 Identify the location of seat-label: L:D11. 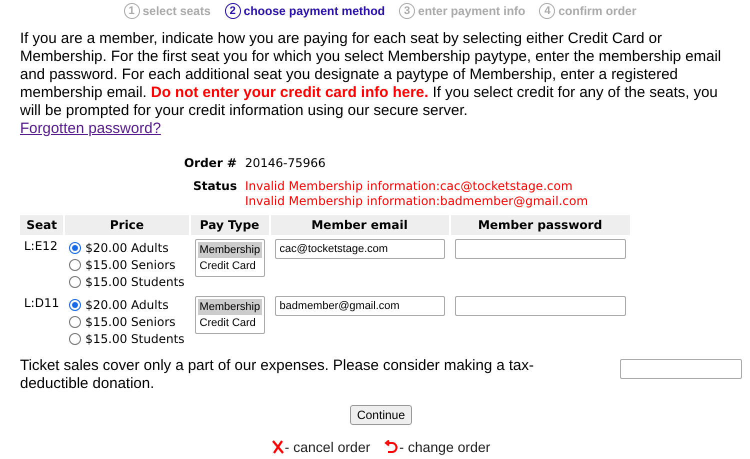
(42, 303).